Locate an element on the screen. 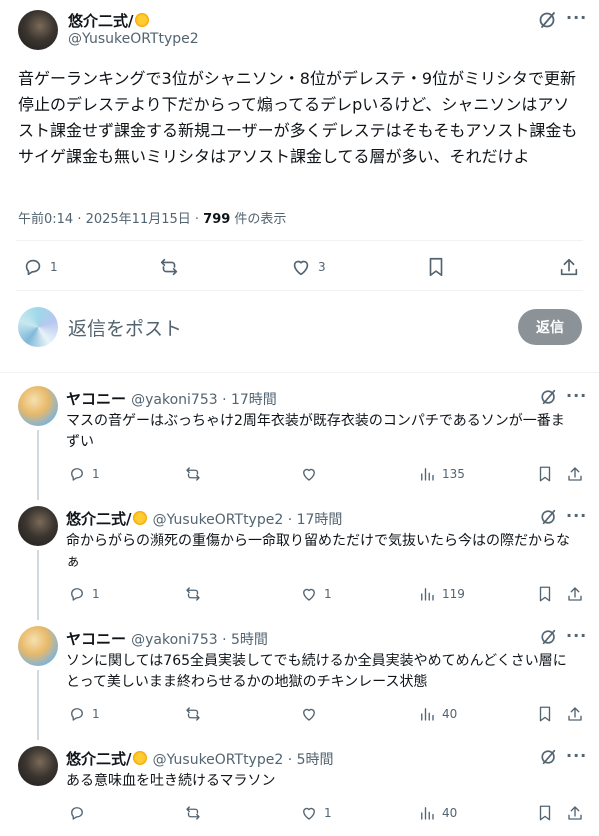 The width and height of the screenshot is (599, 836). views-button: 135 is located at coordinates (441, 474).